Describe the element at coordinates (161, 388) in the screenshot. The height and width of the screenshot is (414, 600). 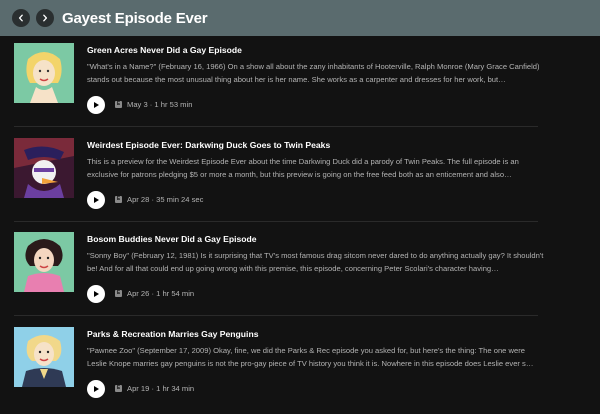
I see `episode-meta: Apr 19 · 1 hr 34 min` at that location.